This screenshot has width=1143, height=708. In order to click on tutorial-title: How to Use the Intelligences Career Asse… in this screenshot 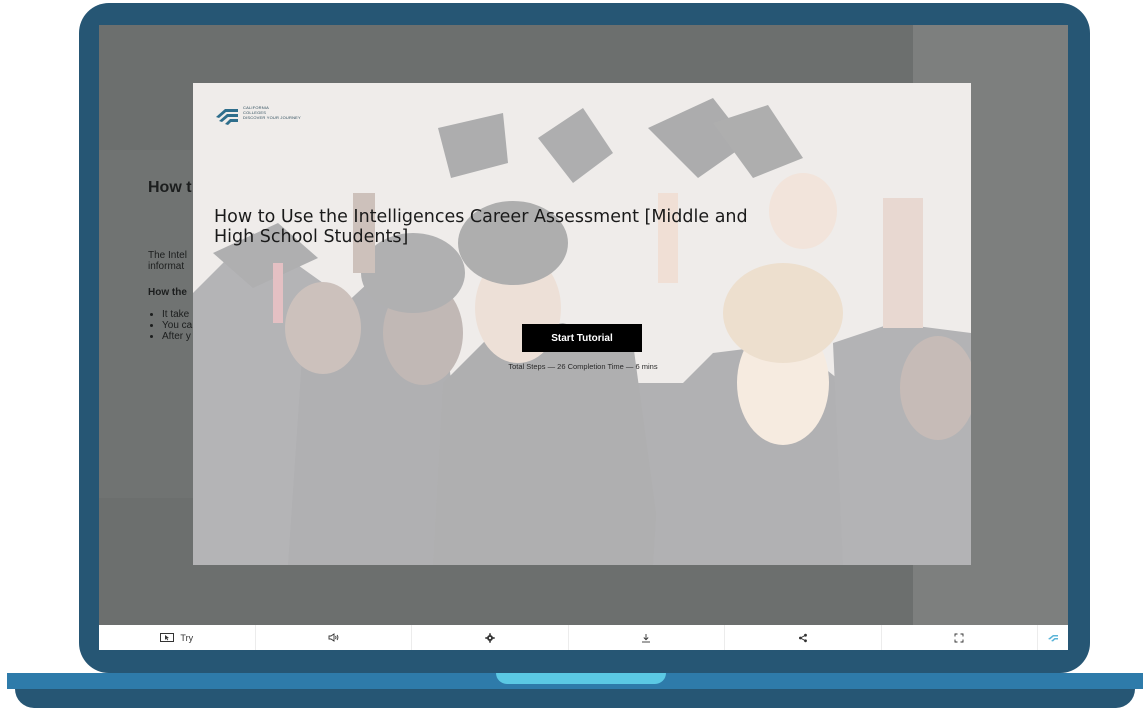, I will do `click(481, 227)`.